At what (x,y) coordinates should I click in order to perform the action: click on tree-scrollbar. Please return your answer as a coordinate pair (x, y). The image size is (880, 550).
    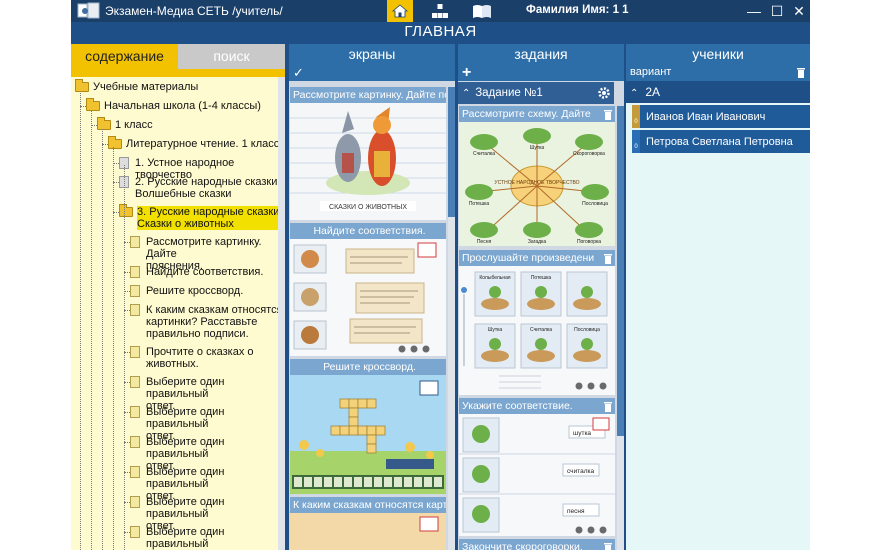
    Looking at the image, I should click on (281, 313).